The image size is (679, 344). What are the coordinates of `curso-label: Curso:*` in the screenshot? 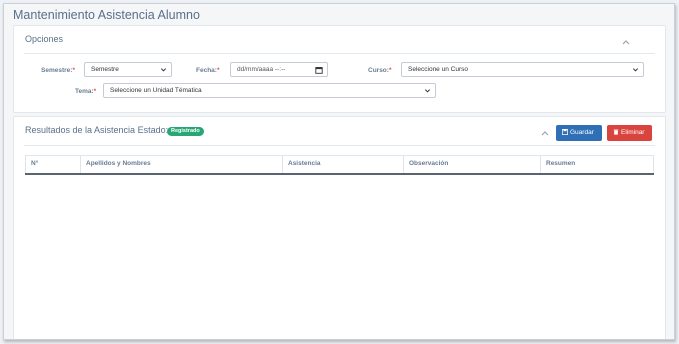 It's located at (380, 70).